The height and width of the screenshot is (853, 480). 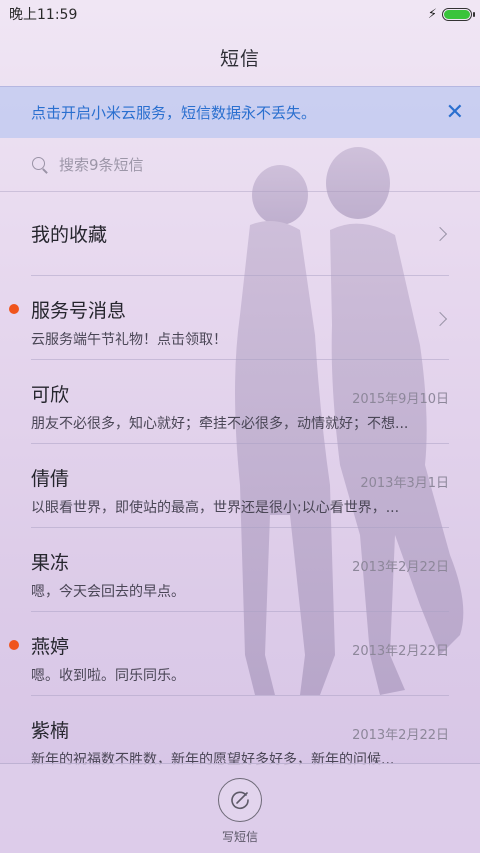 I want to click on status-bar: 晚上11:59 ⚡, so click(x=240, y=14).